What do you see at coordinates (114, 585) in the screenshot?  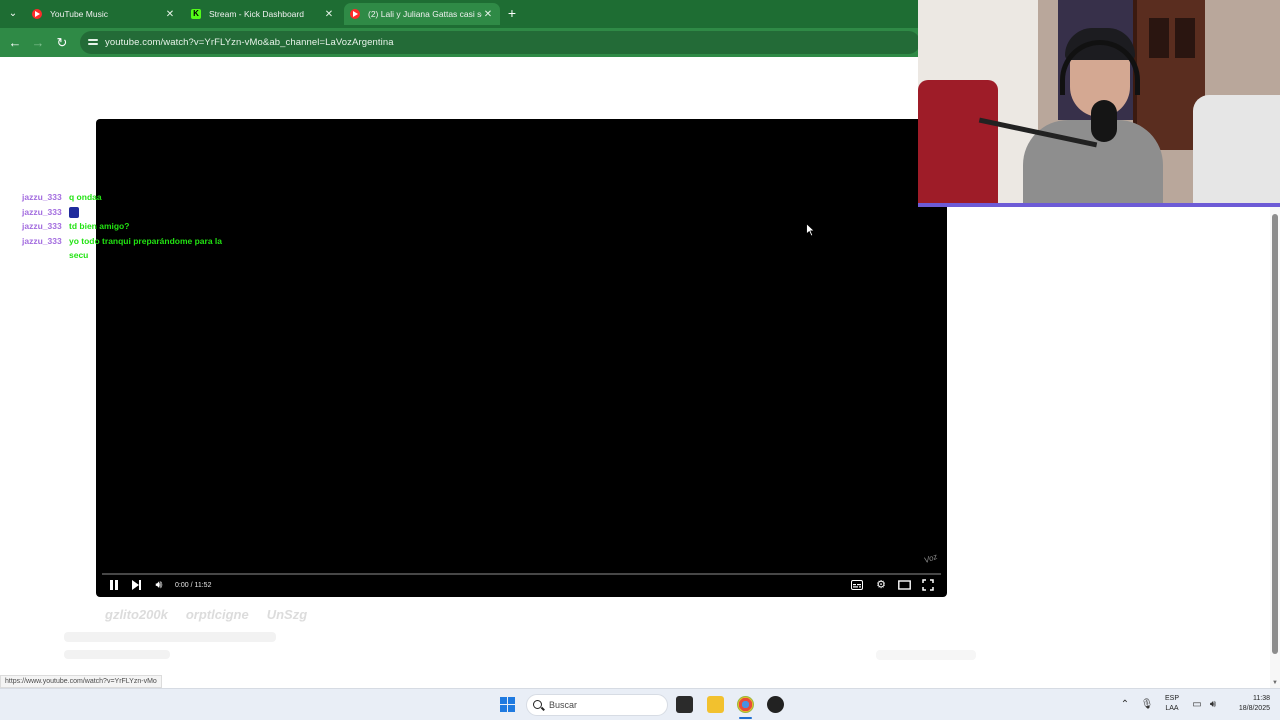 I see `pause-icon` at bounding box center [114, 585].